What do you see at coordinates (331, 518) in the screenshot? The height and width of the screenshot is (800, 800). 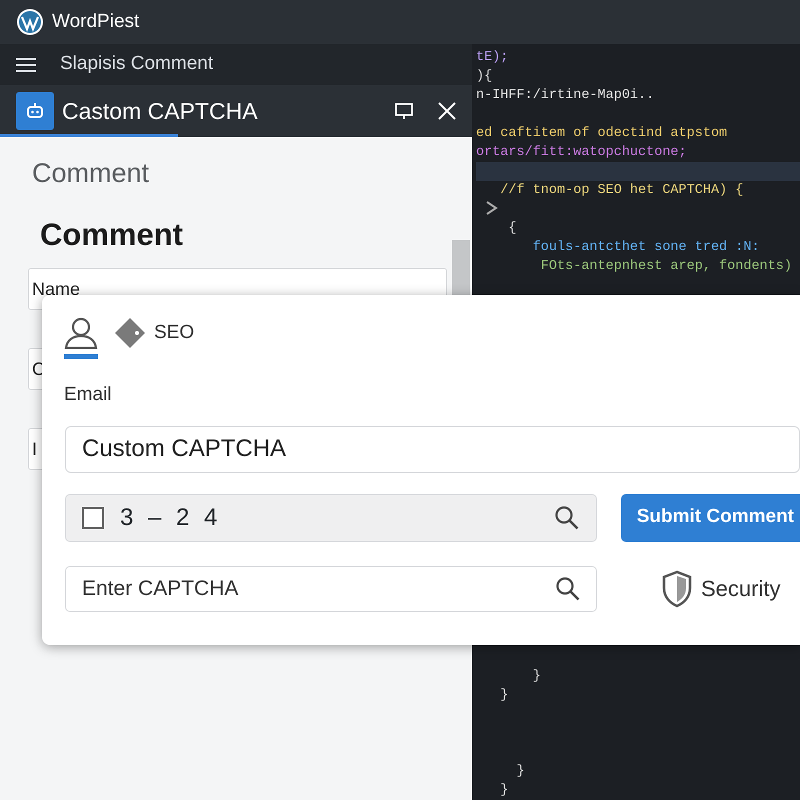 I see `captcha-field: 3 – 2 4` at bounding box center [331, 518].